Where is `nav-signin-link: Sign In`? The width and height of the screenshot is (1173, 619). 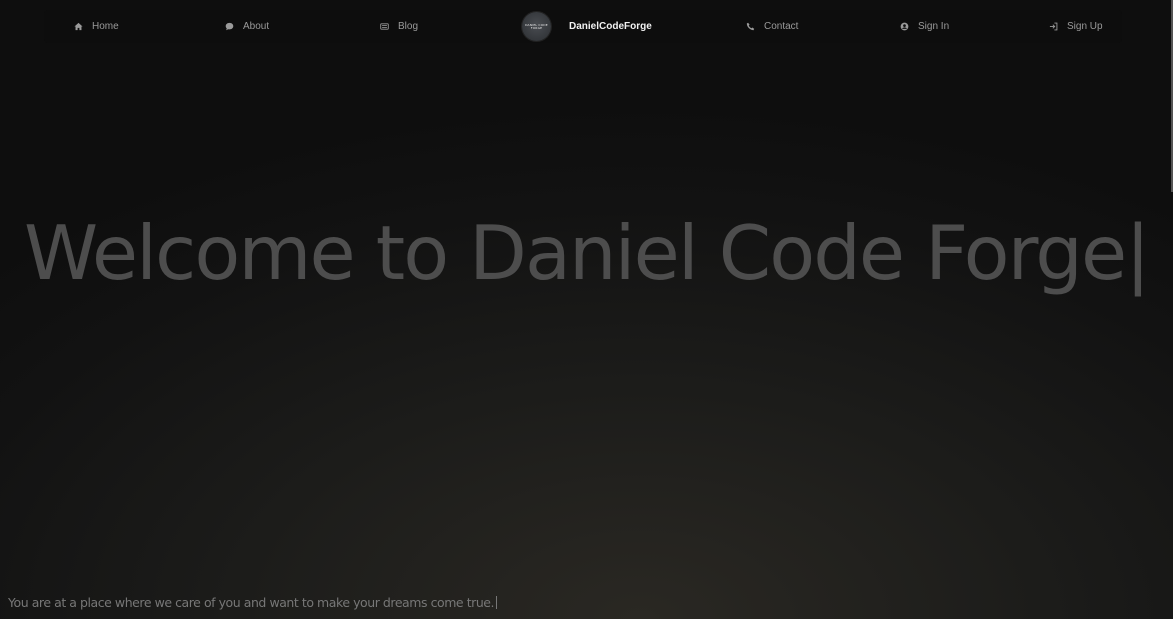
nav-signin-link: Sign In is located at coordinates (924, 26).